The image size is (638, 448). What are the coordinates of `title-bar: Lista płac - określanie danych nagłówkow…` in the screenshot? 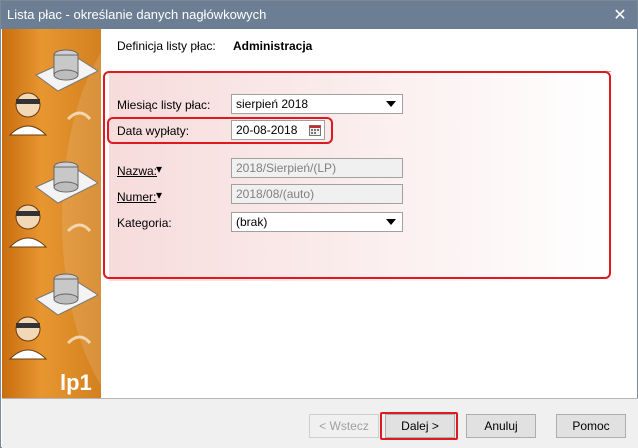 It's located at (319, 15).